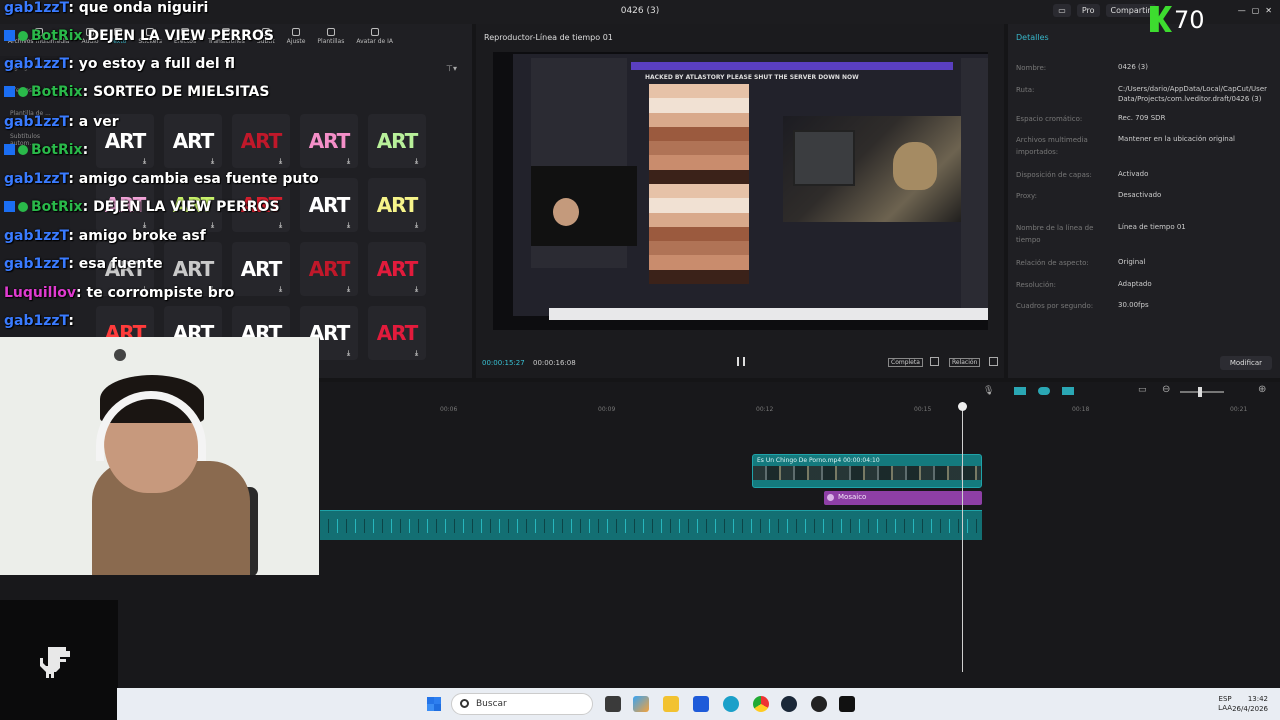 This screenshot has width=1280, height=720. Describe the element at coordinates (741, 361) in the screenshot. I see `pause-icon` at that location.